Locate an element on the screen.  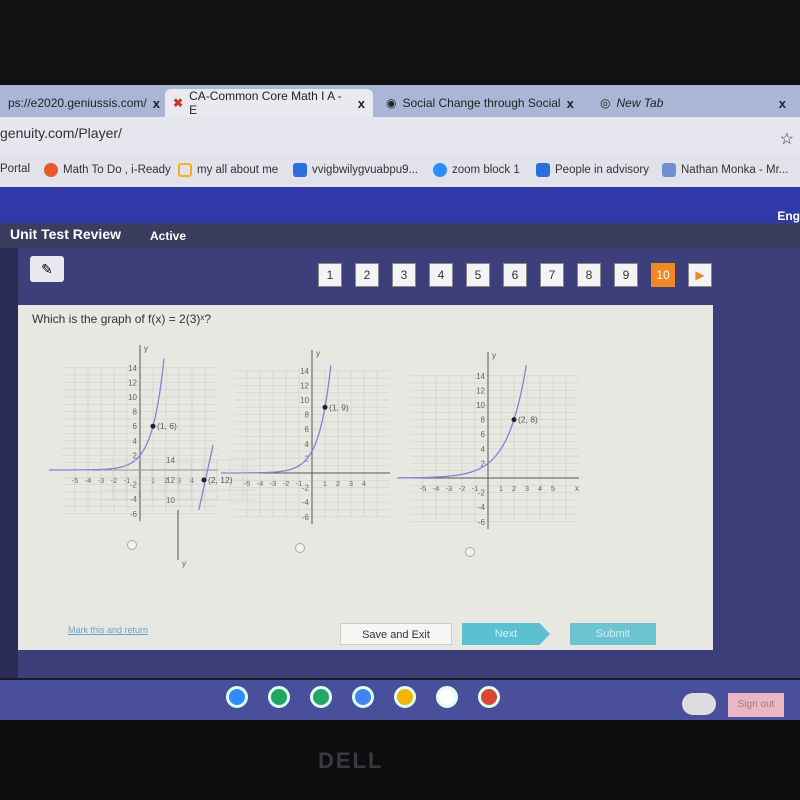
option-1-radio is located at coordinates (132, 545).